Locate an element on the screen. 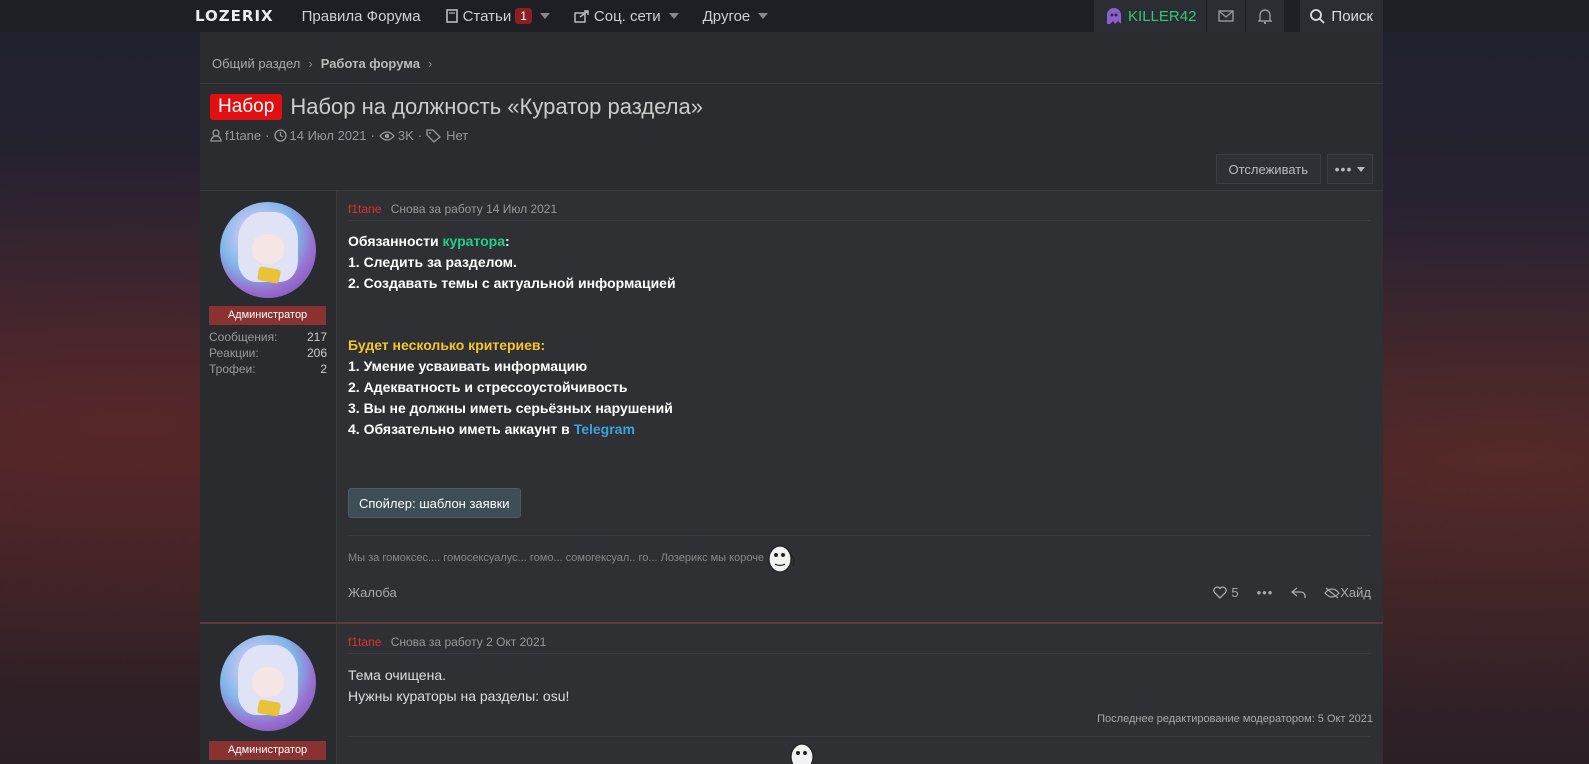  watch-button: Отслеживать is located at coordinates (1268, 169).